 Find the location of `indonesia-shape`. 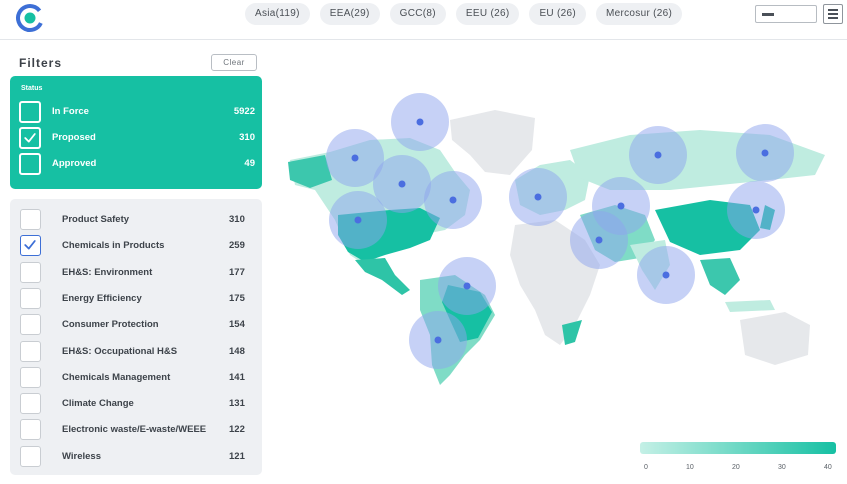

indonesia-shape is located at coordinates (750, 306).